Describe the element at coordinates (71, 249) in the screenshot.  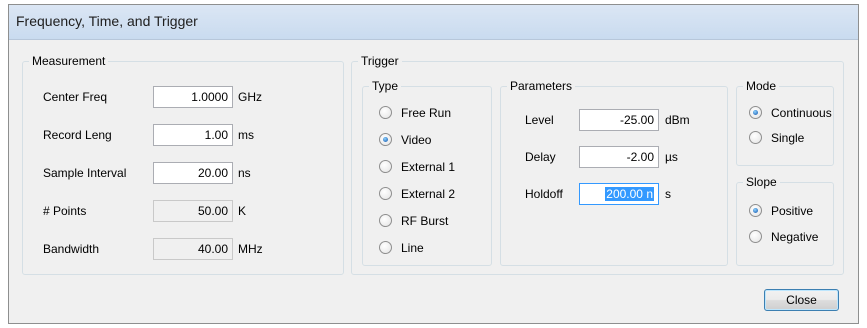
I see `bandwidth-label: Bandwidth` at that location.